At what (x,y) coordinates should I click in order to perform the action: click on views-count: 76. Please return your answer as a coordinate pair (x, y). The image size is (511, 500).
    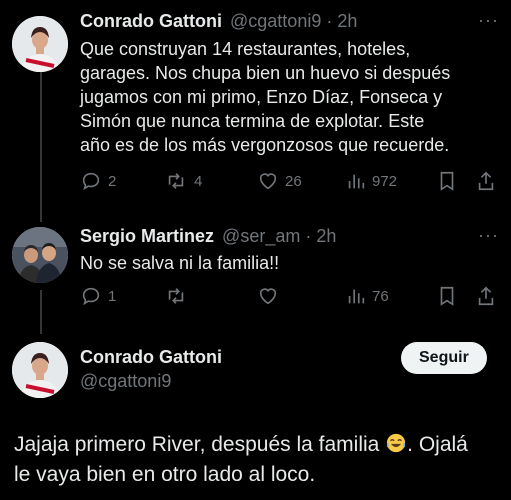
    Looking at the image, I should click on (380, 296).